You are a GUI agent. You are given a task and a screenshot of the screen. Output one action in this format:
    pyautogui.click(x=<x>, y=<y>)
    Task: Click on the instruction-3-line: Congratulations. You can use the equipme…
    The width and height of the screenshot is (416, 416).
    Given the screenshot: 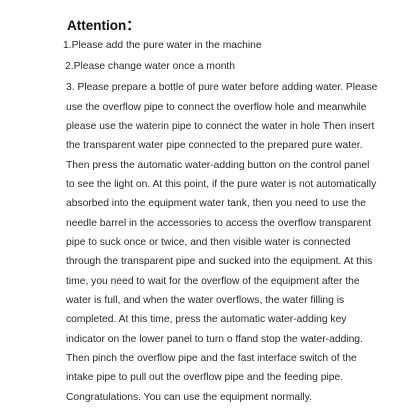 What is the action you would take?
    pyautogui.click(x=189, y=397)
    